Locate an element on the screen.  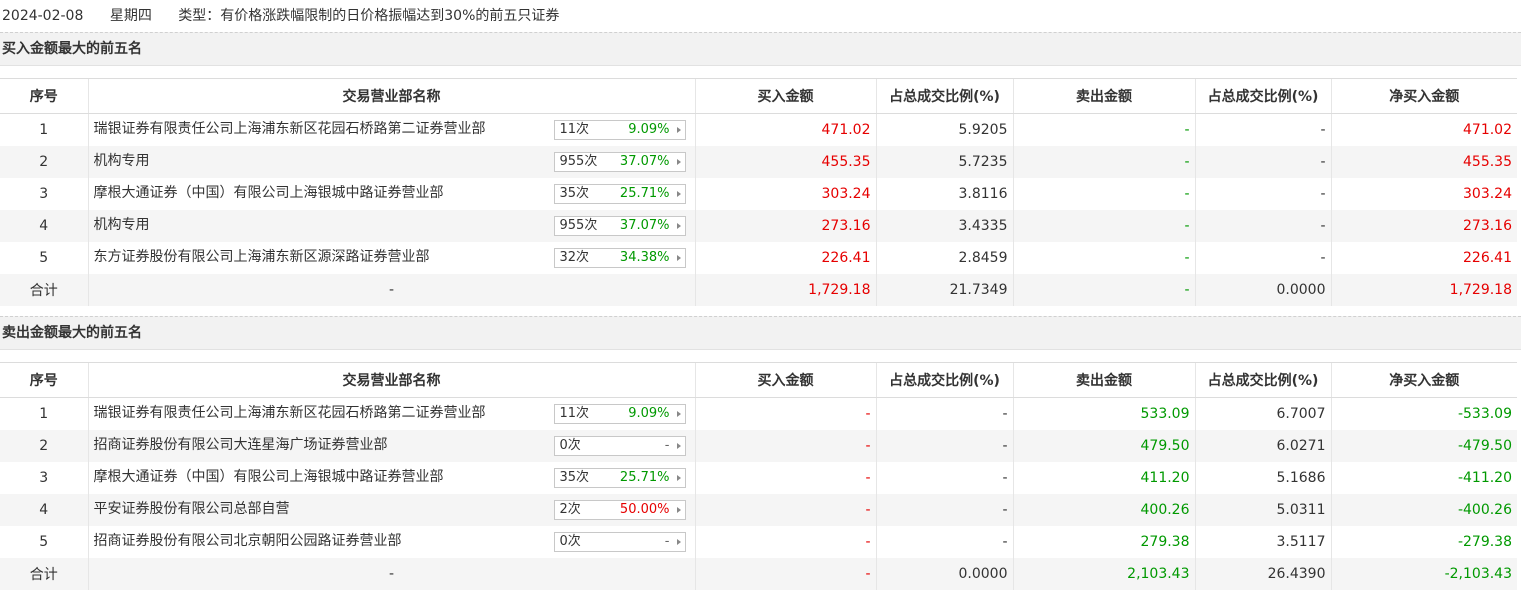
buy-ratio: 3.8116 is located at coordinates (944, 194).